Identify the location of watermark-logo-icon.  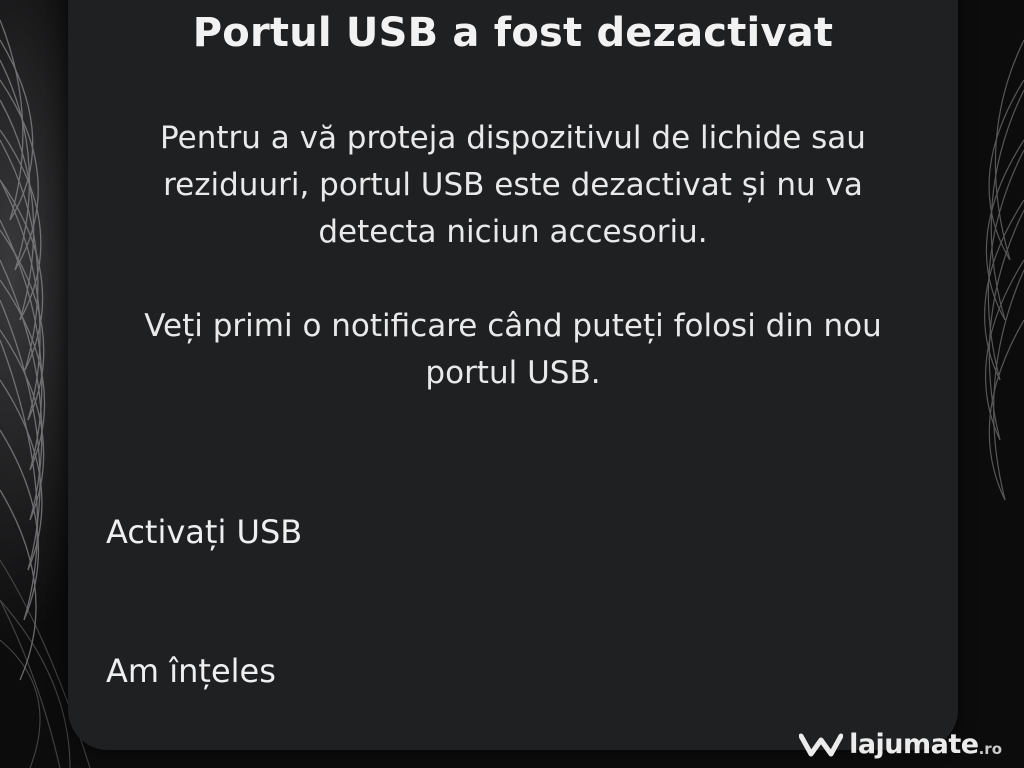
(821, 744).